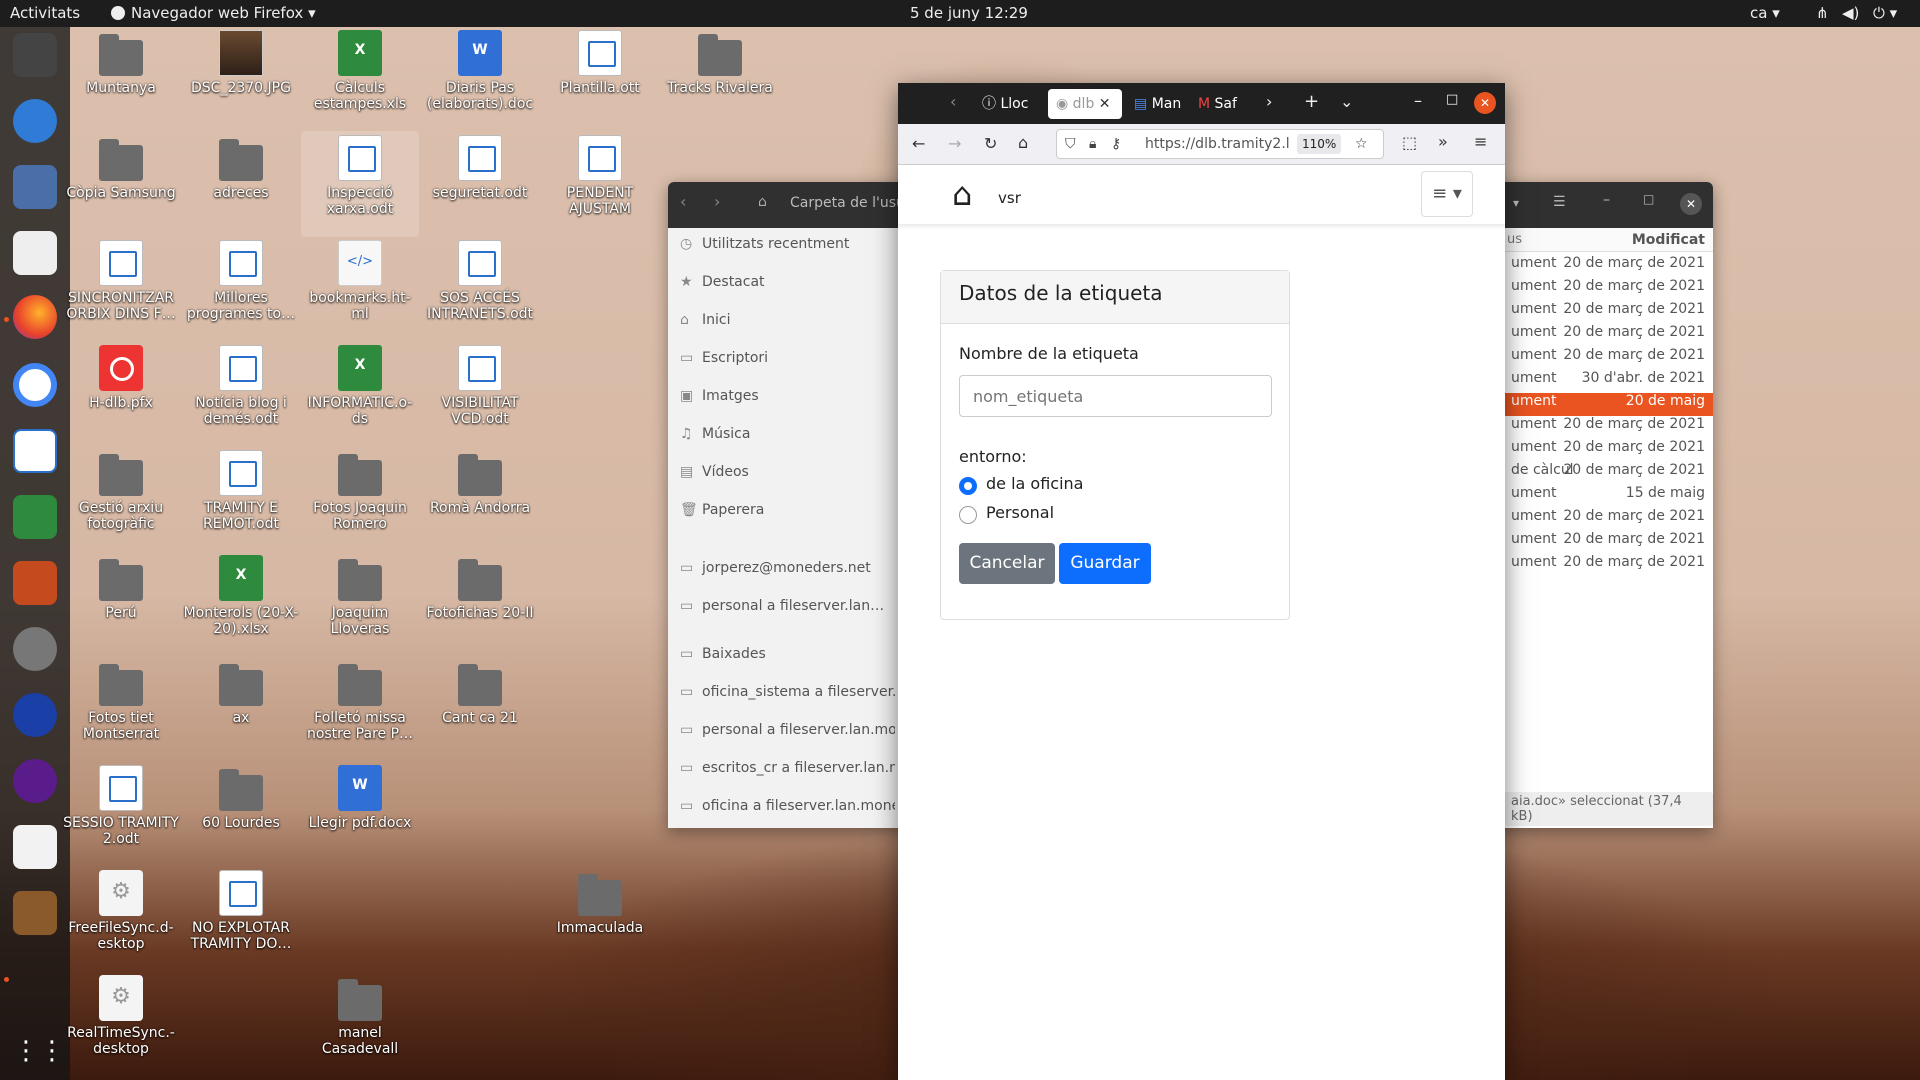 The width and height of the screenshot is (1920, 1080). What do you see at coordinates (480, 386) in the screenshot?
I see `desktop-icon: VISIBILITAT VCD.odt` at bounding box center [480, 386].